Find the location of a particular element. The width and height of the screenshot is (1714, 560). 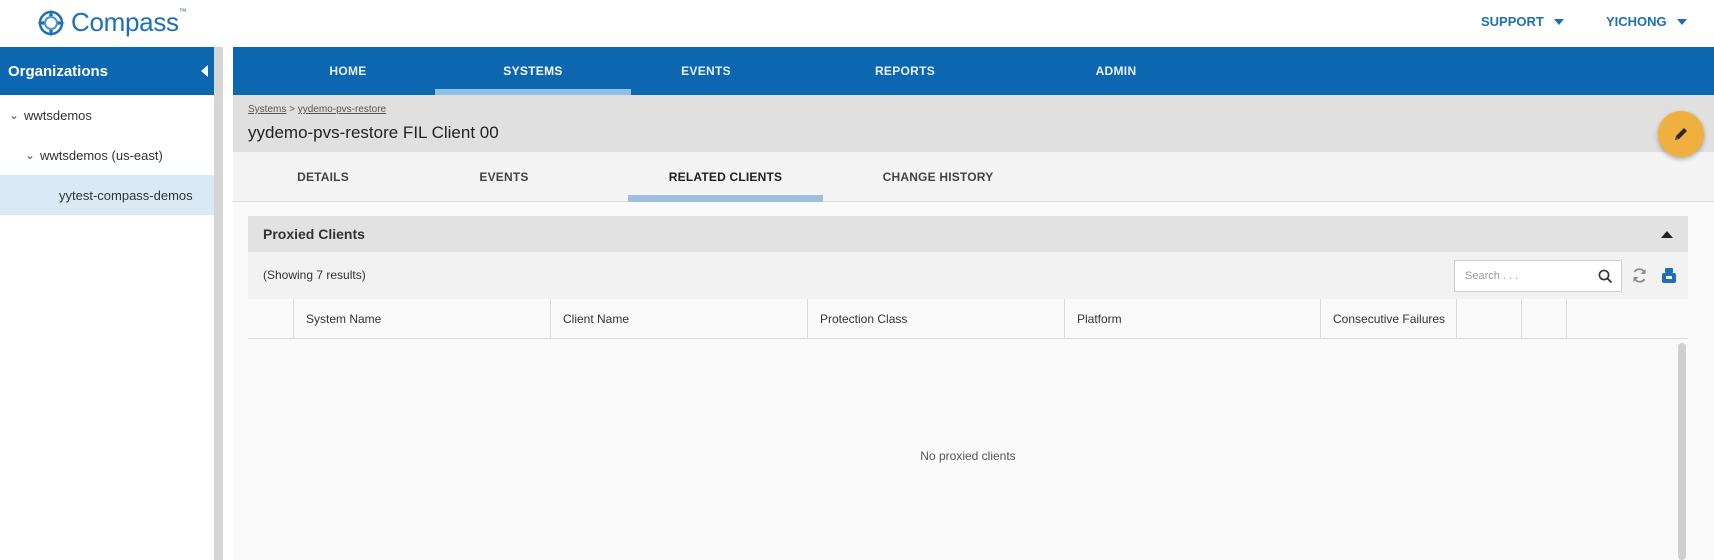

table-scrollbar is located at coordinates (1682, 451).